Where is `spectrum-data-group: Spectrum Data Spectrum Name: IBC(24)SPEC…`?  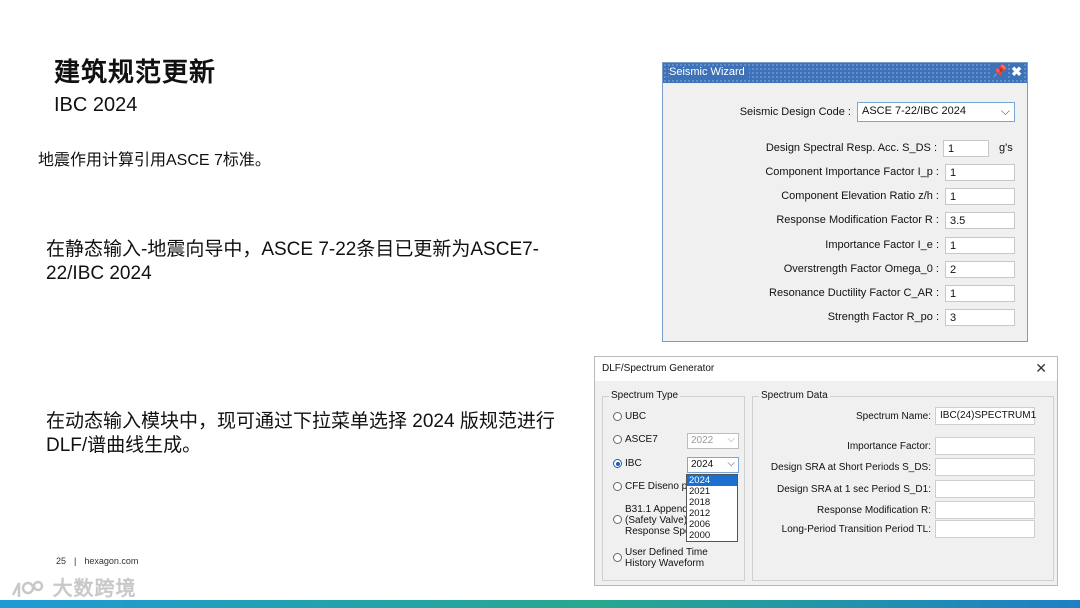 spectrum-data-group: Spectrum Data Spectrum Name: IBC(24)SPEC… is located at coordinates (903, 485).